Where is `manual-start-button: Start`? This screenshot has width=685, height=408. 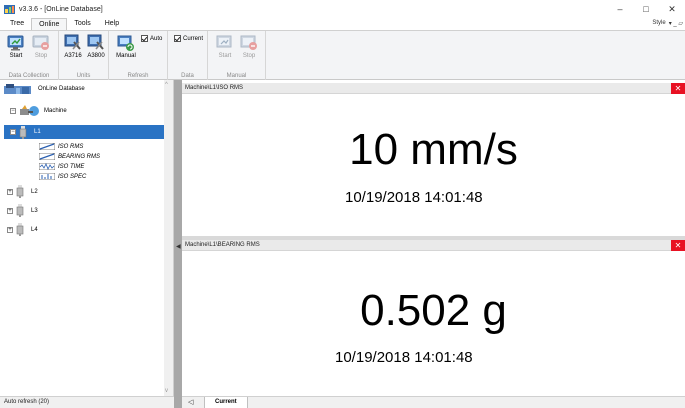 manual-start-button: Start is located at coordinates (225, 46).